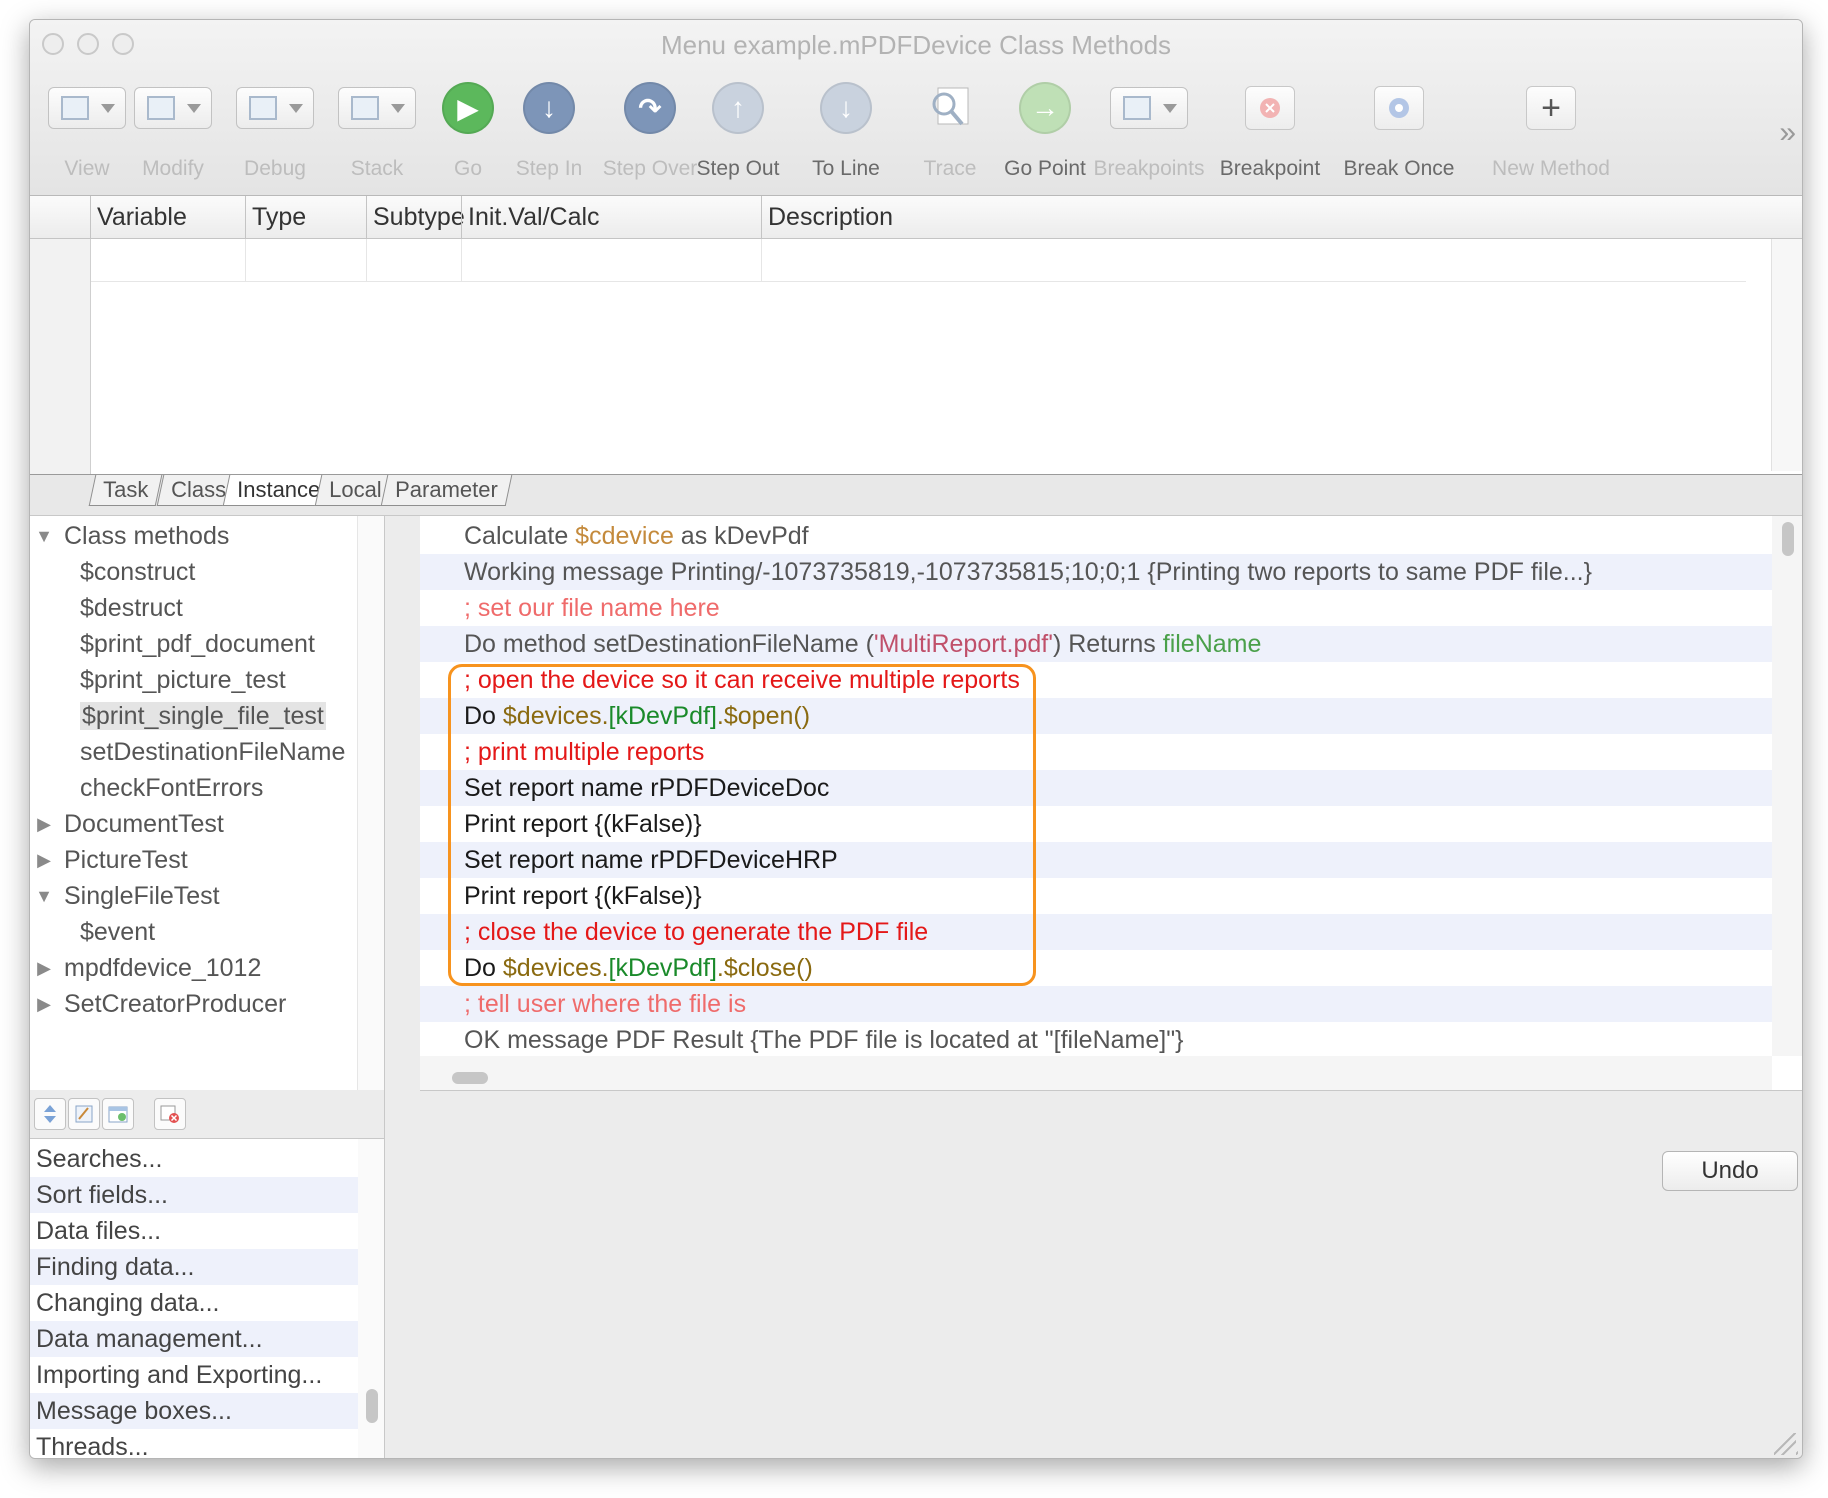 Image resolution: width=1828 pixels, height=1498 pixels. I want to click on tree-item-label: Class methods, so click(147, 536).